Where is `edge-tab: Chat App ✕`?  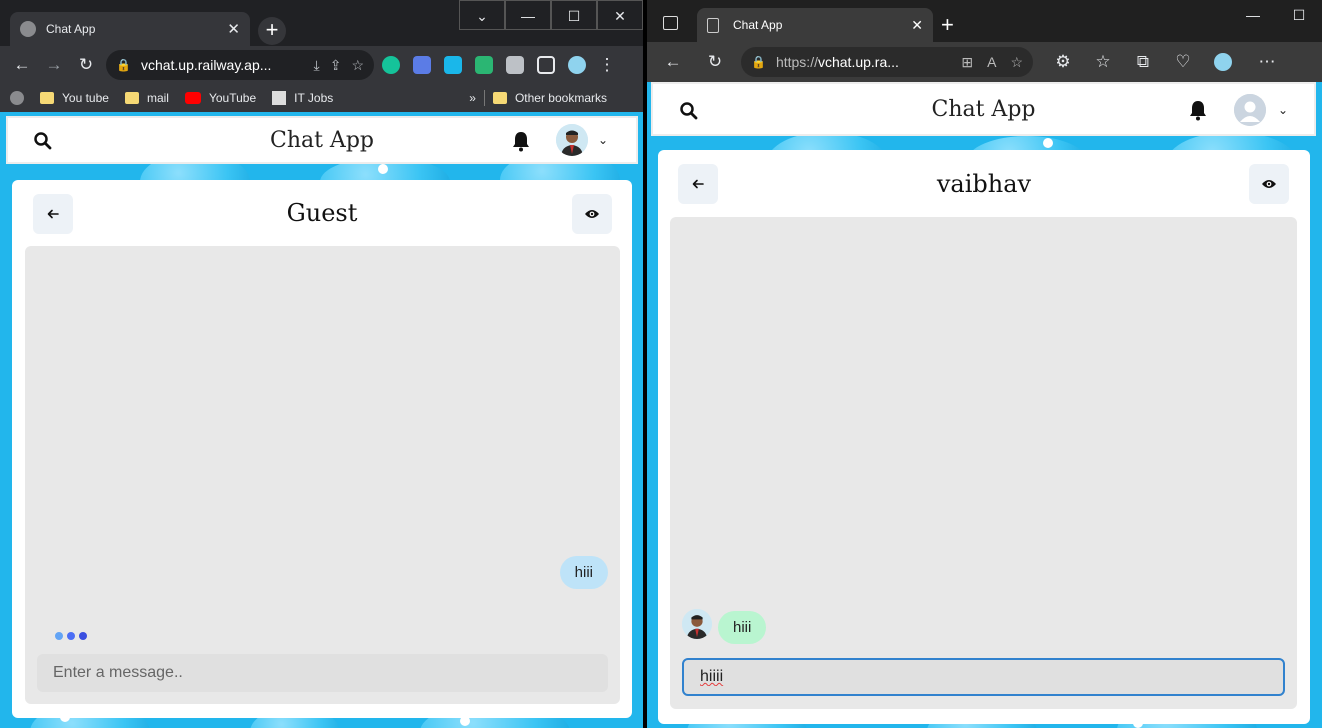
edge-tab: Chat App ✕ is located at coordinates (815, 25).